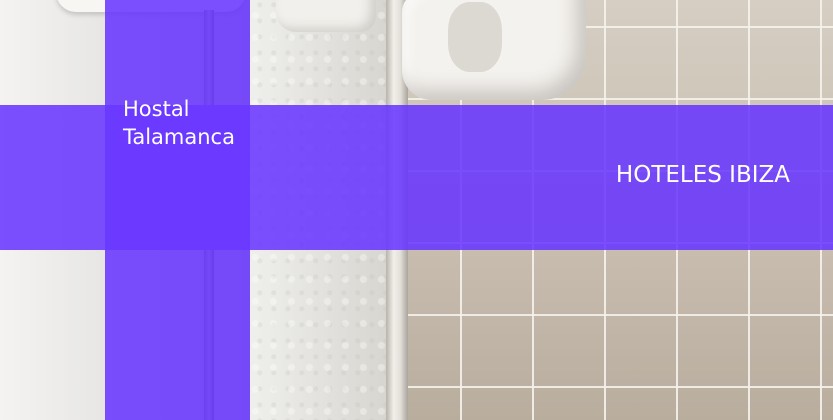  I want to click on category-link: HOTELES IBIZA, so click(703, 175).